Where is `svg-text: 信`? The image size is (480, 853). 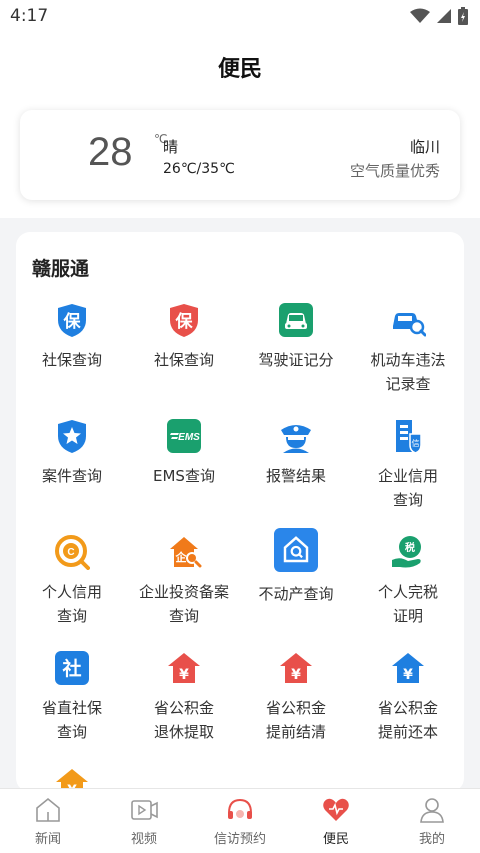 svg-text: 信 is located at coordinates (416, 443).